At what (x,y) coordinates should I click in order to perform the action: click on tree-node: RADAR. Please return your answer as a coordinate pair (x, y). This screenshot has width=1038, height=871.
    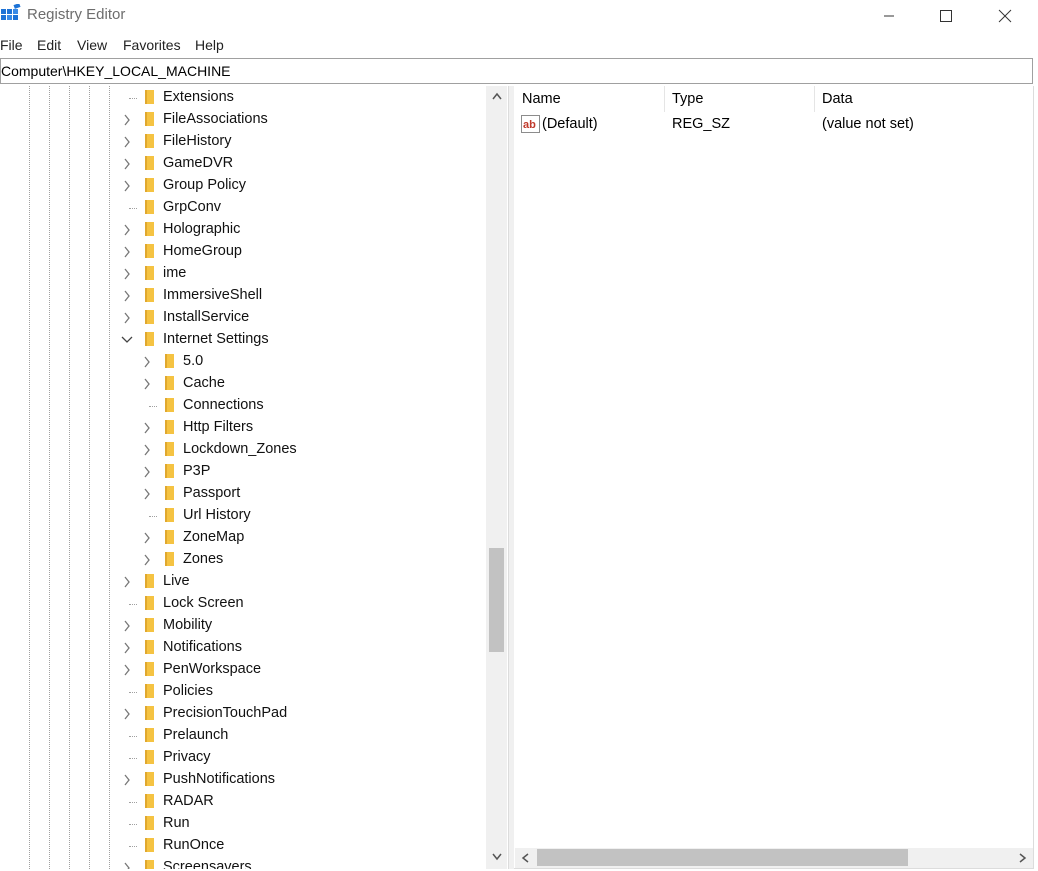
    Looking at the image, I should click on (243, 802).